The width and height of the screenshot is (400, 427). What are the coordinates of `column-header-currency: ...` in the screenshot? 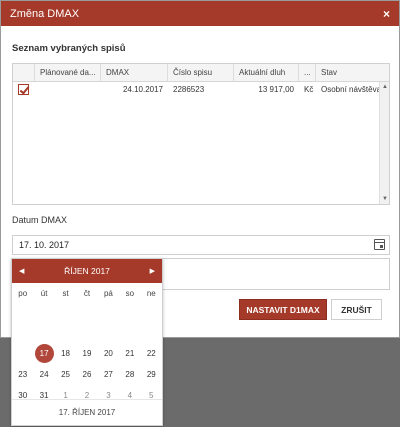 It's located at (307, 72).